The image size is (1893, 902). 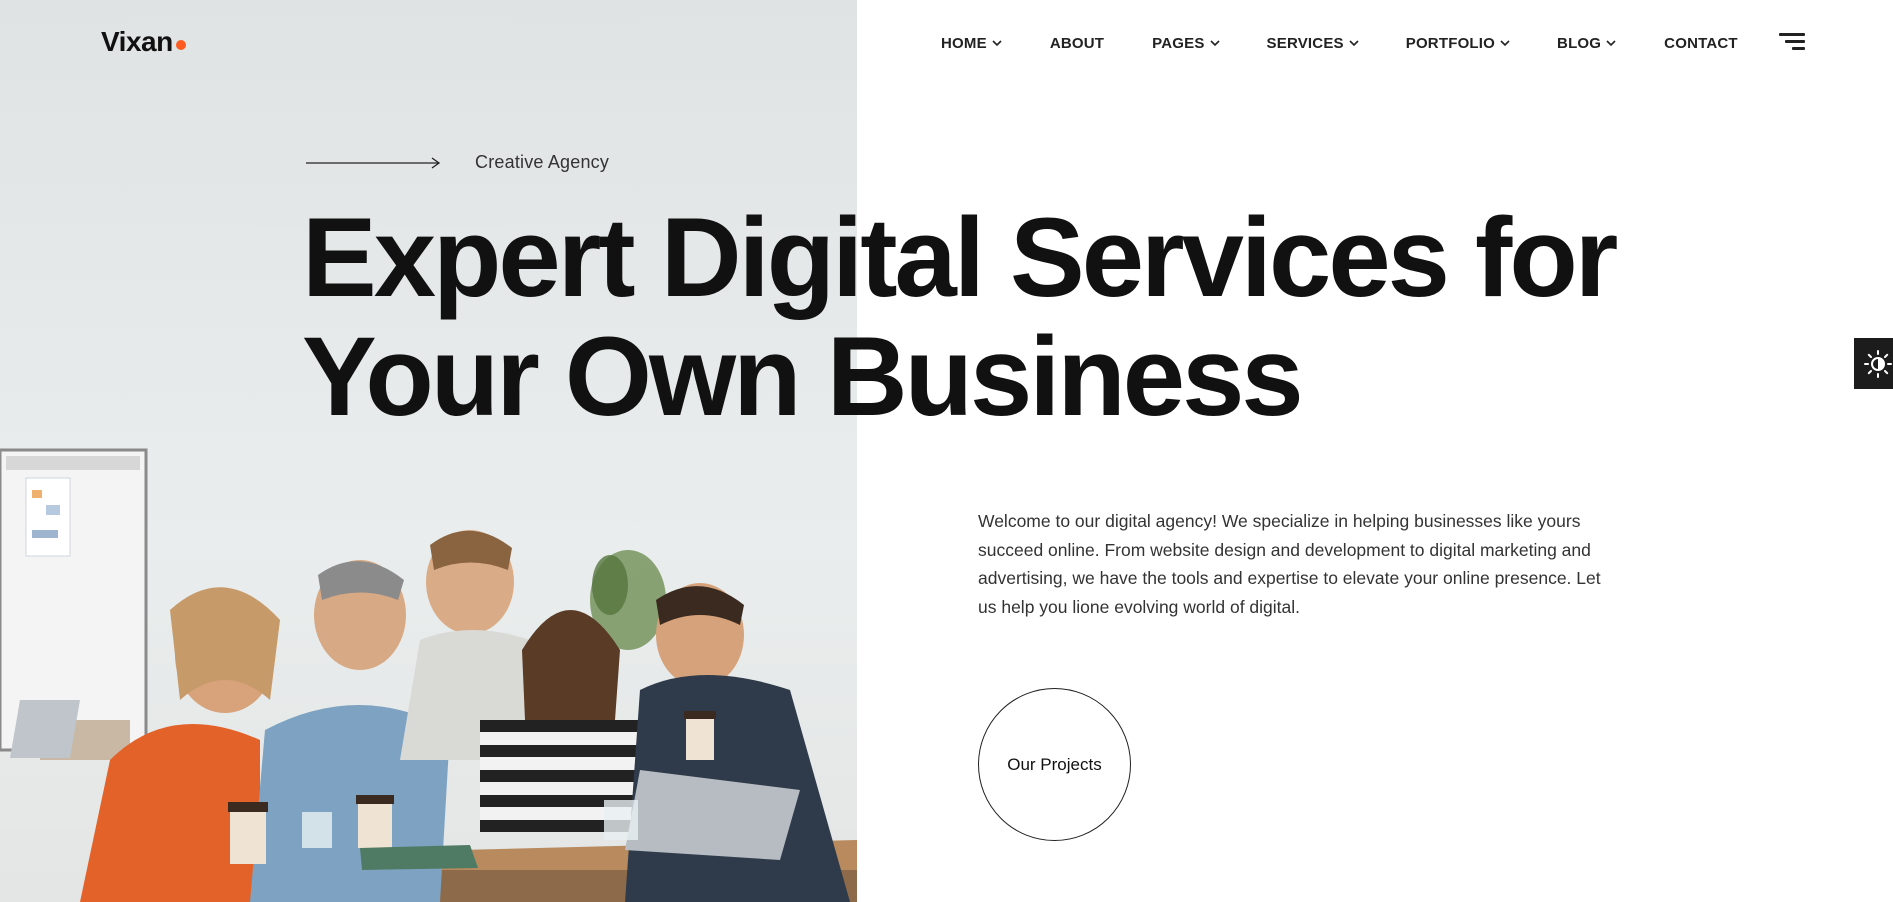 I want to click on theme-toggle-button, so click(x=1873, y=363).